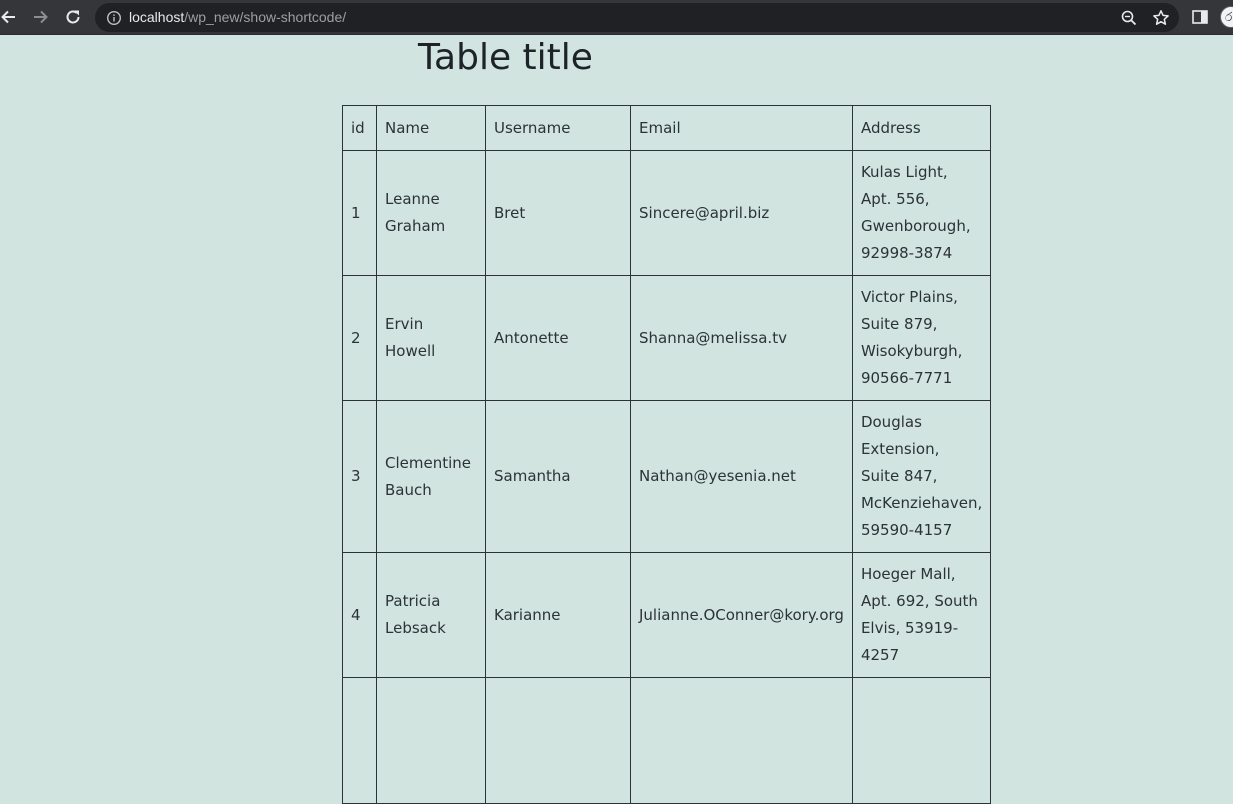 This screenshot has height=804, width=1233. Describe the element at coordinates (1200, 17) in the screenshot. I see `side-panel-icon` at that location.